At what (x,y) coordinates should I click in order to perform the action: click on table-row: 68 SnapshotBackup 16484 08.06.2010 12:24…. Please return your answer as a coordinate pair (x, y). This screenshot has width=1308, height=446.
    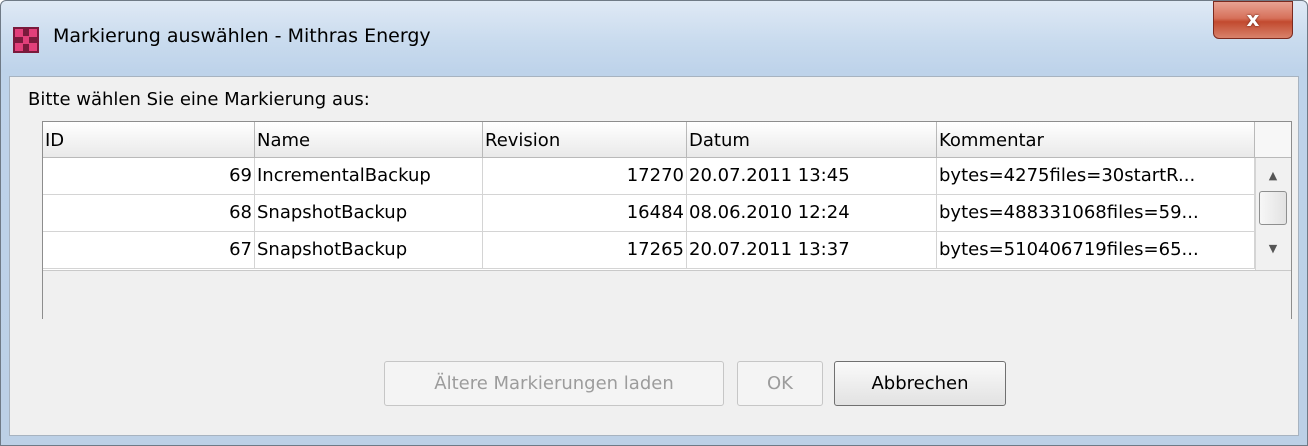
    Looking at the image, I should click on (649, 213).